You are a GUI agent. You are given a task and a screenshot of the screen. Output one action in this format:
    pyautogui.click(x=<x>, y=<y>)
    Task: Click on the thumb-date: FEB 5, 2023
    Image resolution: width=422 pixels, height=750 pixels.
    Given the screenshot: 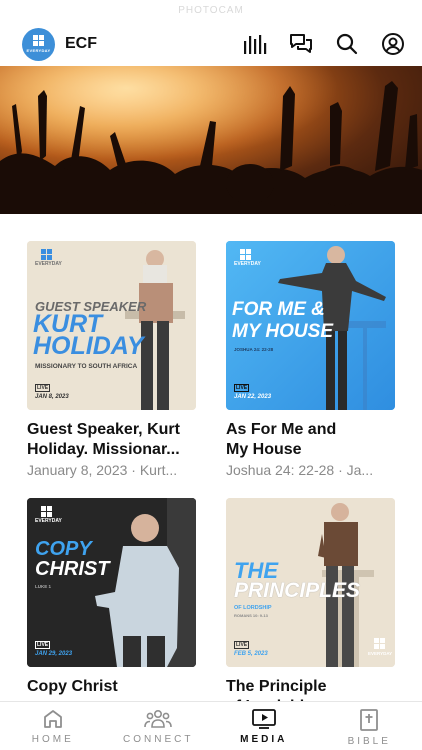 What is the action you would take?
    pyautogui.click(x=251, y=654)
    